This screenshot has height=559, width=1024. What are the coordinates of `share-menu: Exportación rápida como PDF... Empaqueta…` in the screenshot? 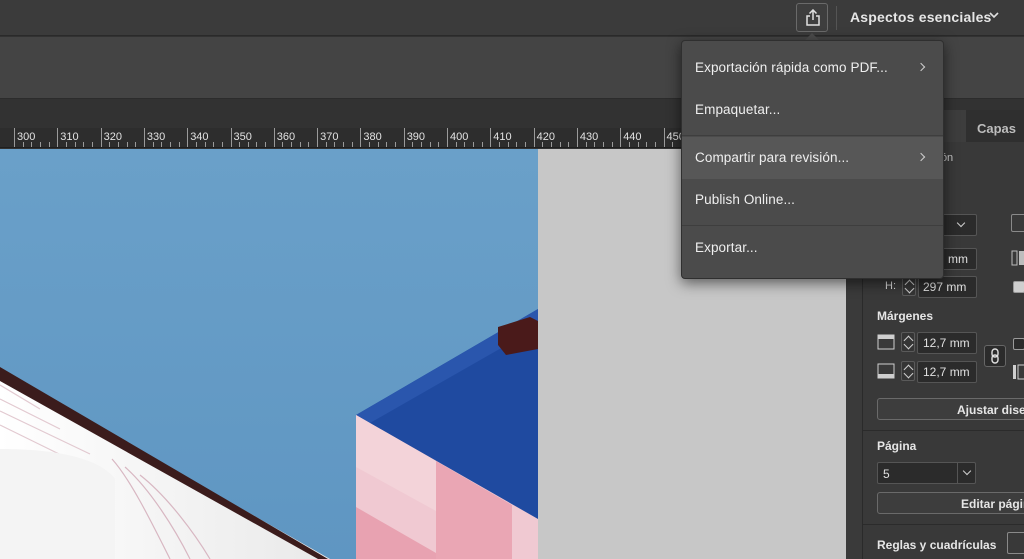 It's located at (812, 159).